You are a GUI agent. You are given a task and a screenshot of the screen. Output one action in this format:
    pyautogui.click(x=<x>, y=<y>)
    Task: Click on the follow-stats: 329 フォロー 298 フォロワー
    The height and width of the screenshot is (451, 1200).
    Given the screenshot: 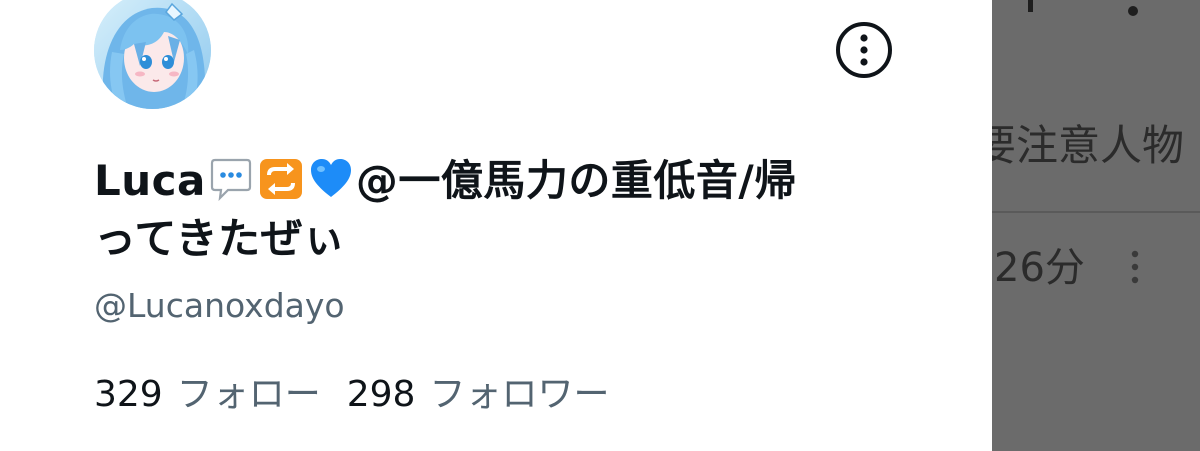 What is the action you would take?
    pyautogui.click(x=364, y=395)
    